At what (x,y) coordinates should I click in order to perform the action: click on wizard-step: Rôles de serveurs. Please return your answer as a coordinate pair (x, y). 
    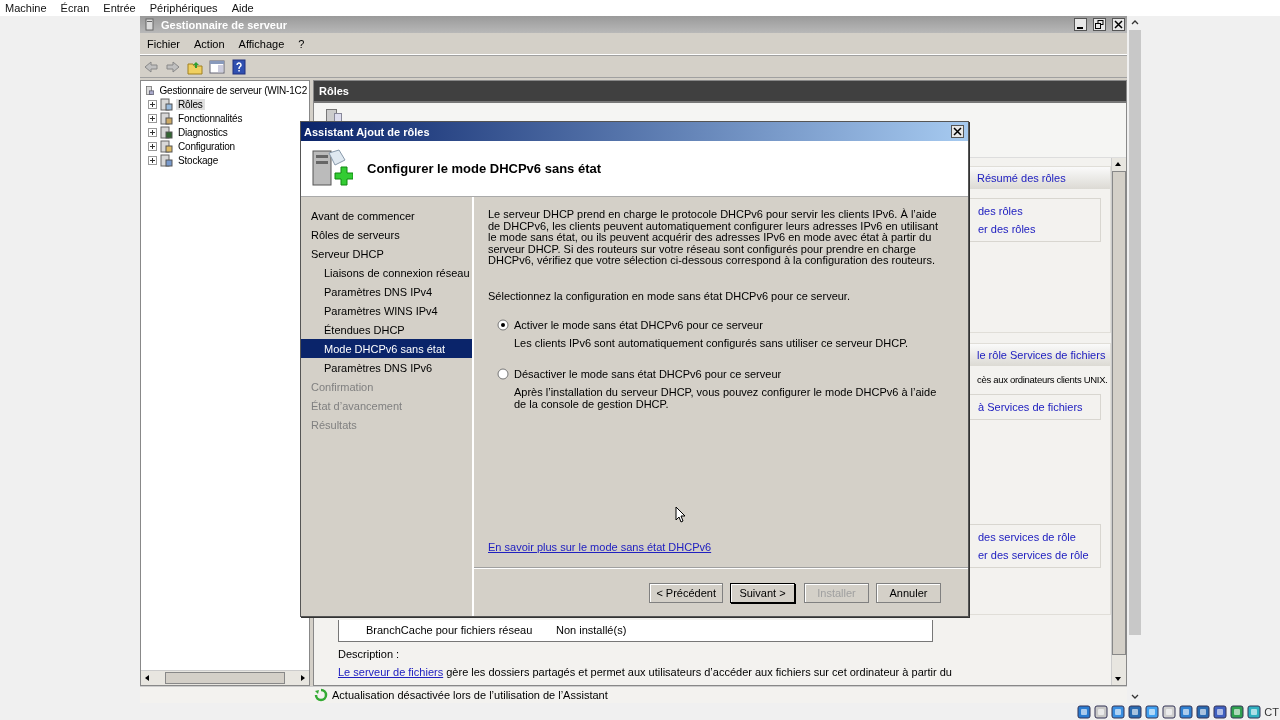
    Looking at the image, I should click on (386, 234).